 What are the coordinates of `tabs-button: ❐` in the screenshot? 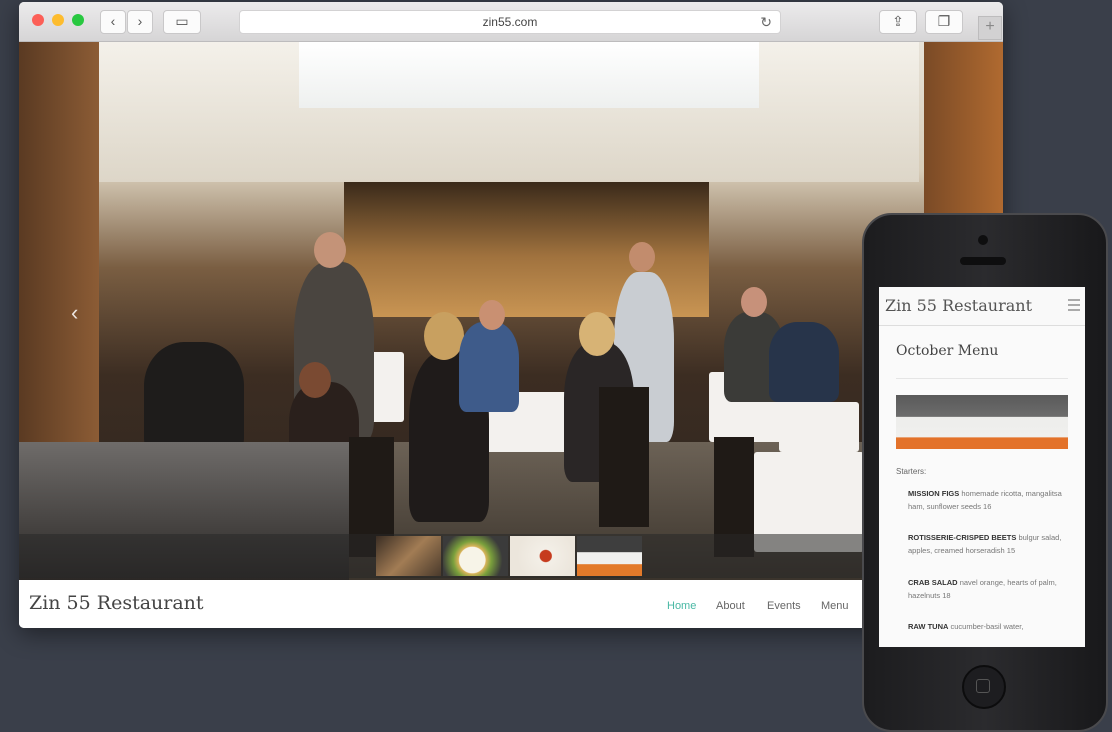 It's located at (944, 22).